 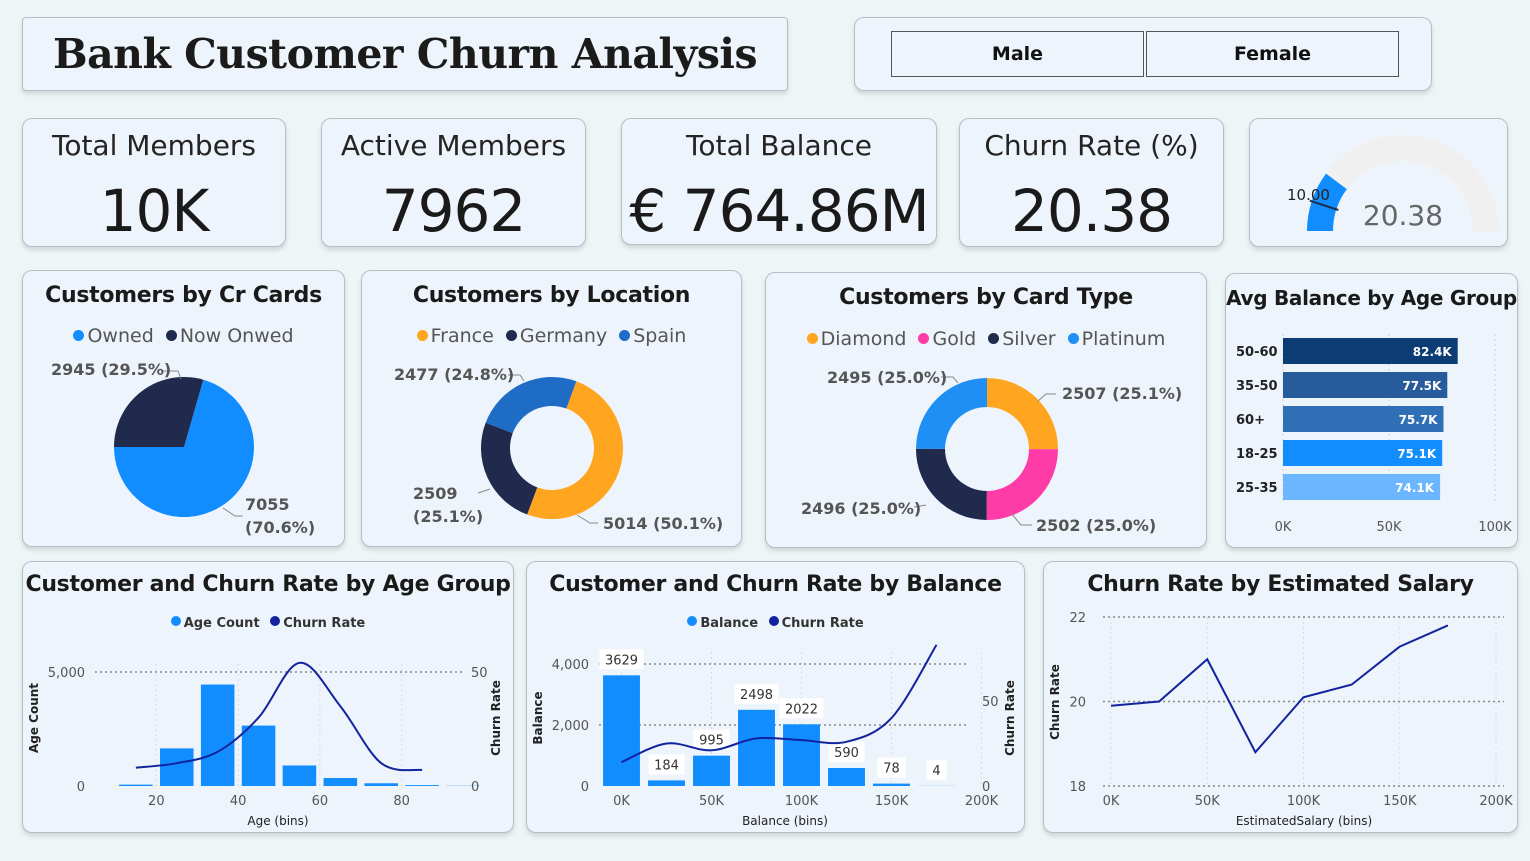 I want to click on data-label: 75.7K, so click(x=1419, y=420).